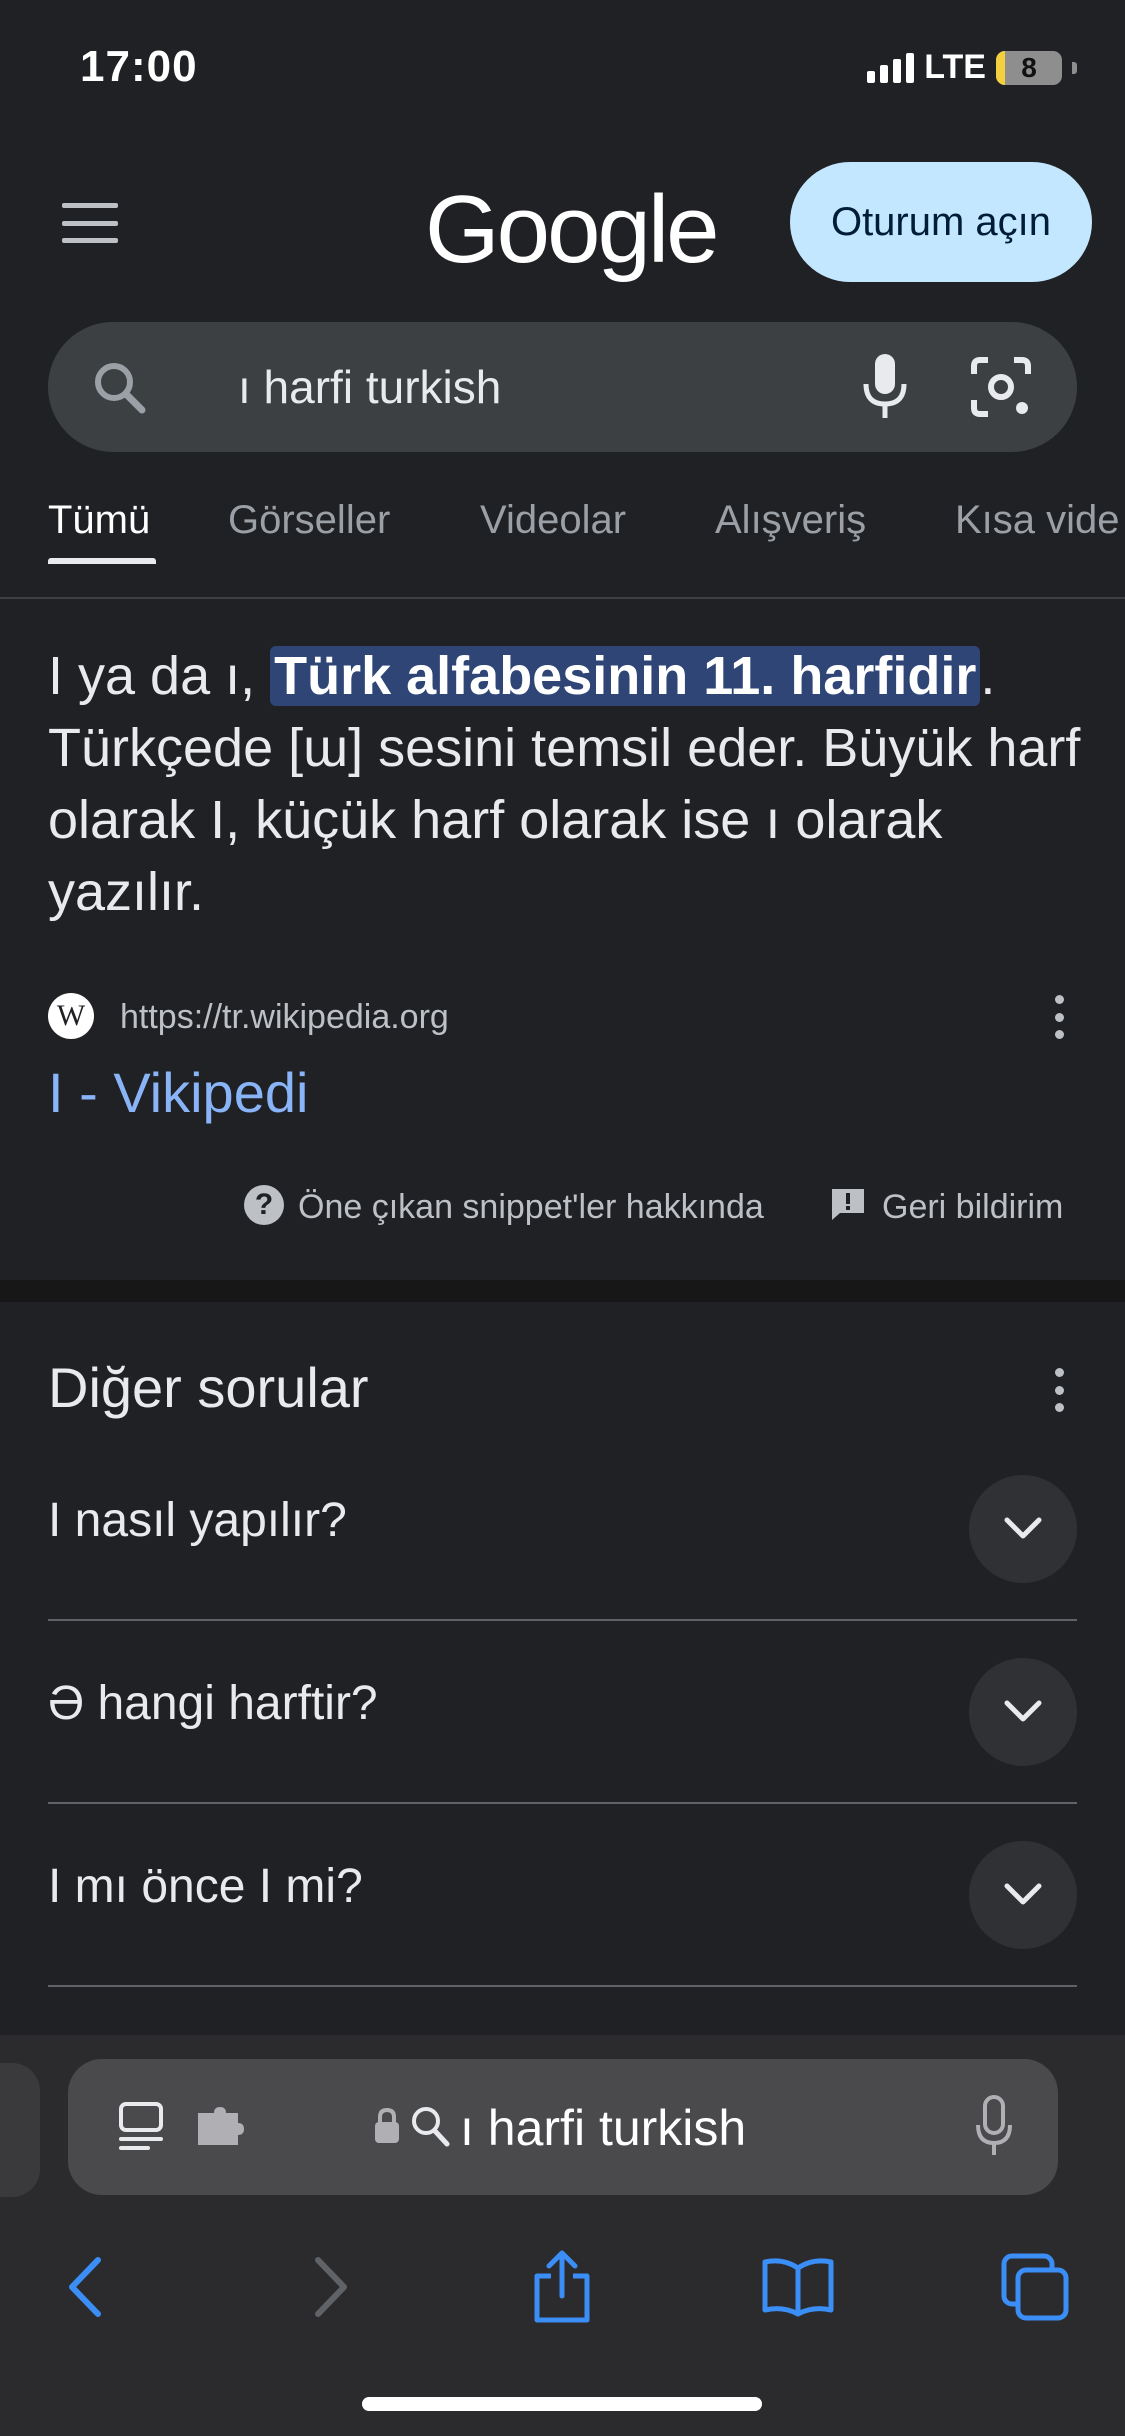 The width and height of the screenshot is (1125, 2436). I want to click on feedback-icon, so click(848, 1204).